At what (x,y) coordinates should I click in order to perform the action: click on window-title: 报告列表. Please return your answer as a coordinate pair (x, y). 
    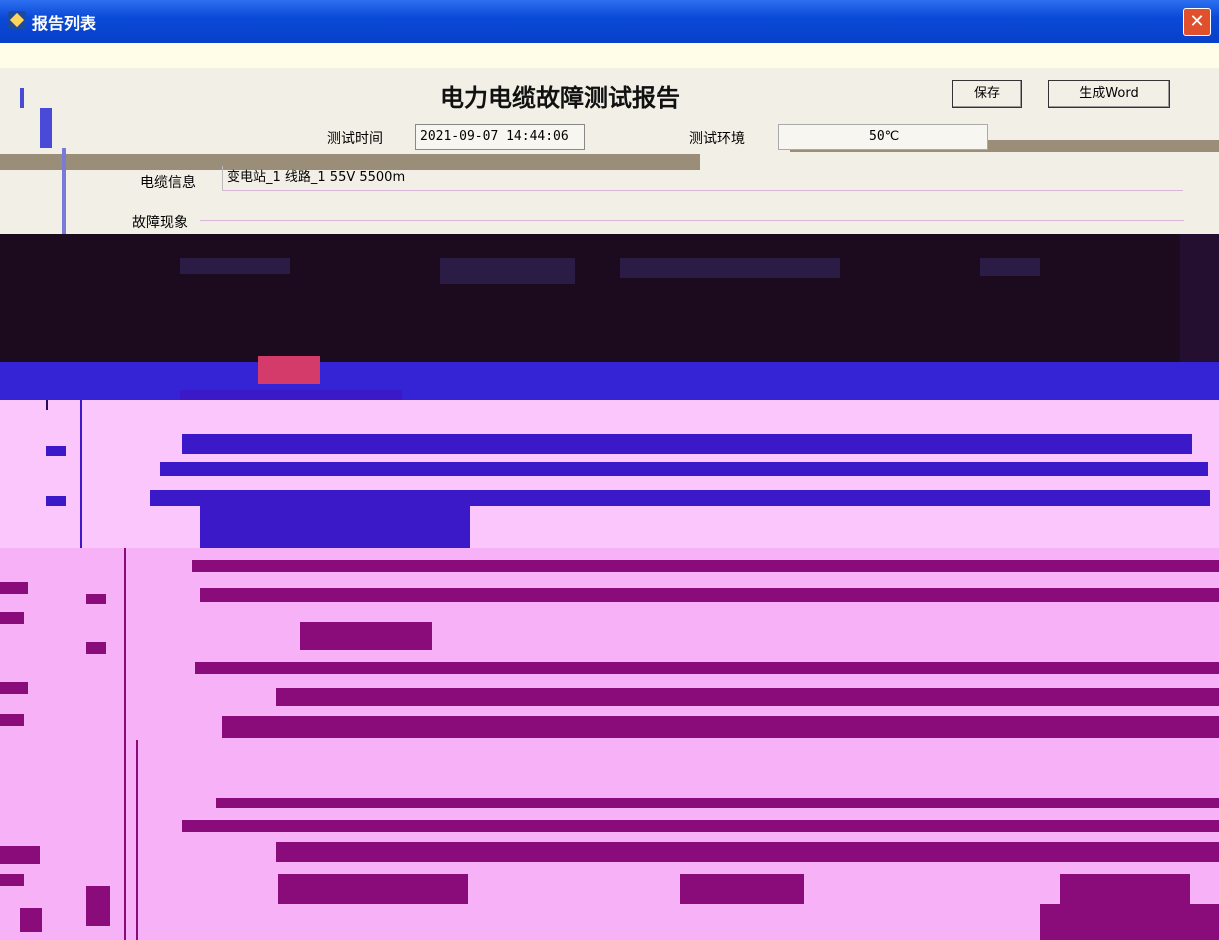
    Looking at the image, I should click on (64, 23).